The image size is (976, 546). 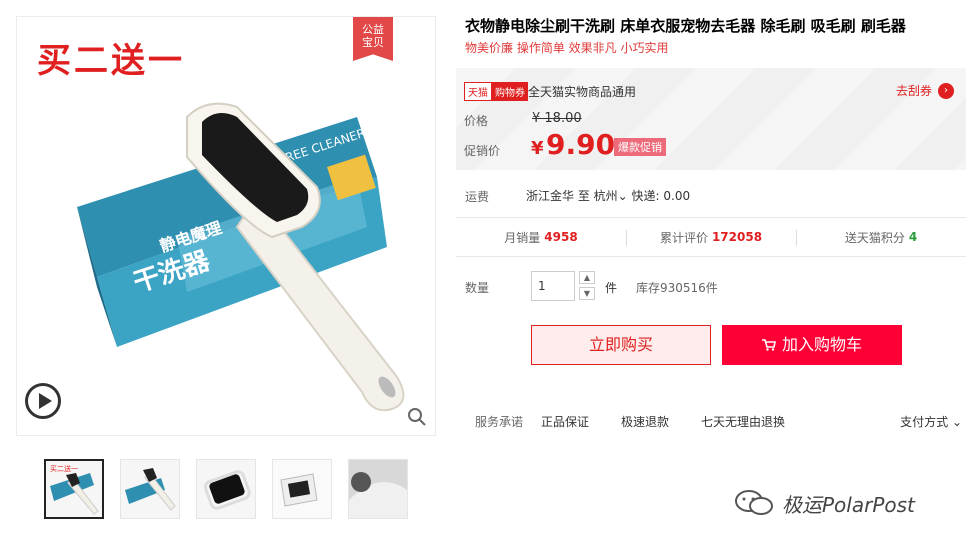 I want to click on quantity-decrease-button: ▼, so click(x=587, y=293).